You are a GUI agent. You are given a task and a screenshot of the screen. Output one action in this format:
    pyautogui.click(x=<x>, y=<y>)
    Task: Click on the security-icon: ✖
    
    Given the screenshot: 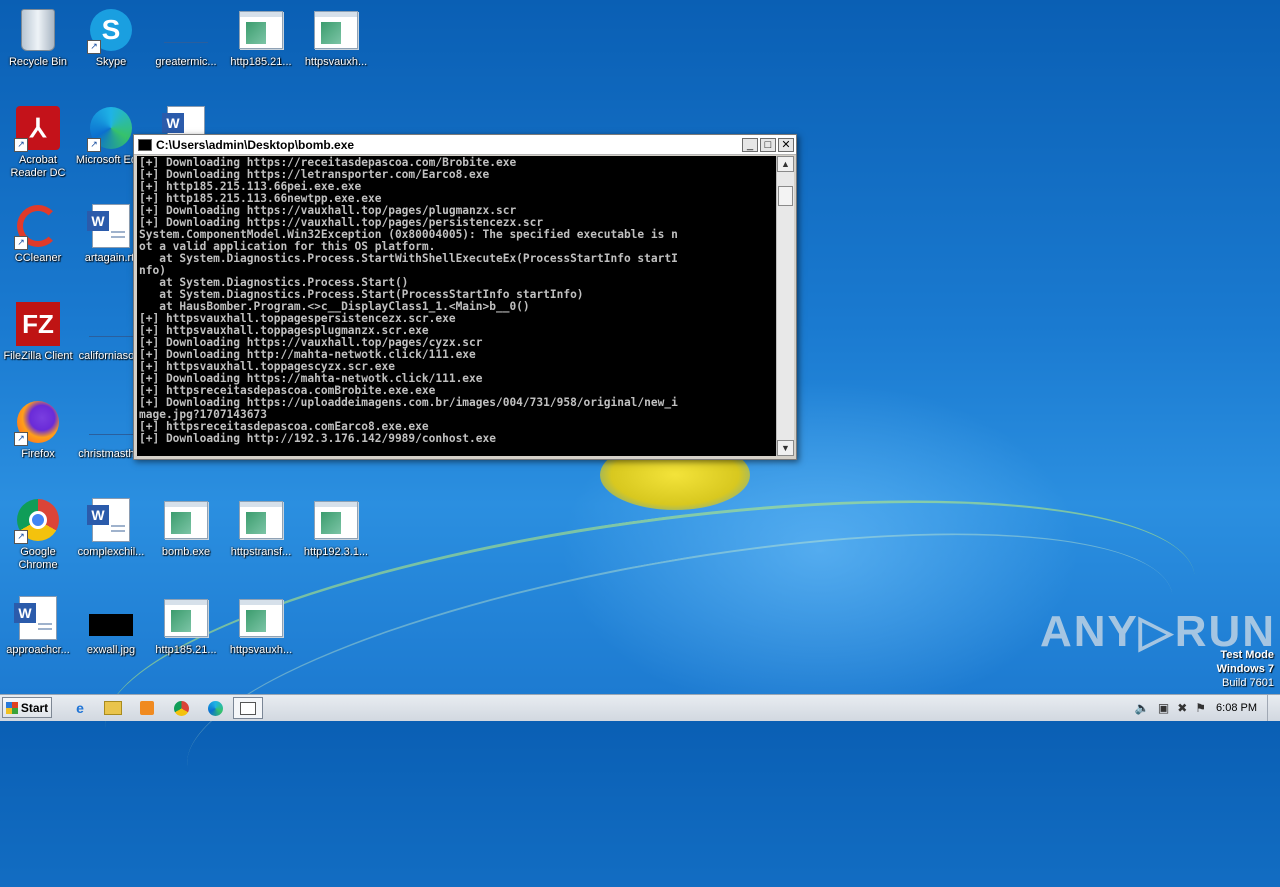 What is the action you would take?
    pyautogui.click(x=1182, y=708)
    